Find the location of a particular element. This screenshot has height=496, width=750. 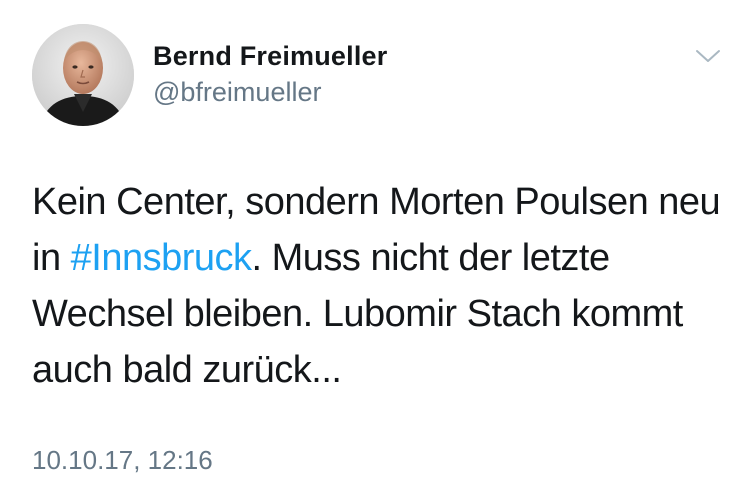

profile-photo-icon is located at coordinates (83, 75).